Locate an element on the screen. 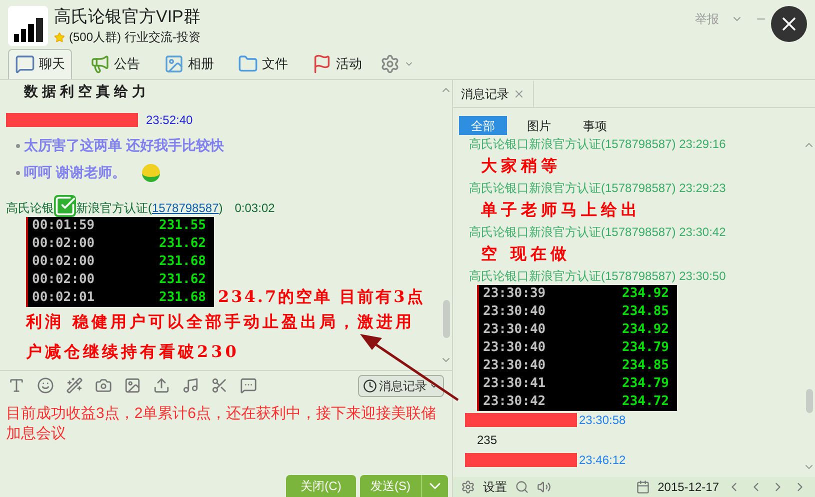 This screenshot has width=815, height=497. clock-icon is located at coordinates (370, 385).